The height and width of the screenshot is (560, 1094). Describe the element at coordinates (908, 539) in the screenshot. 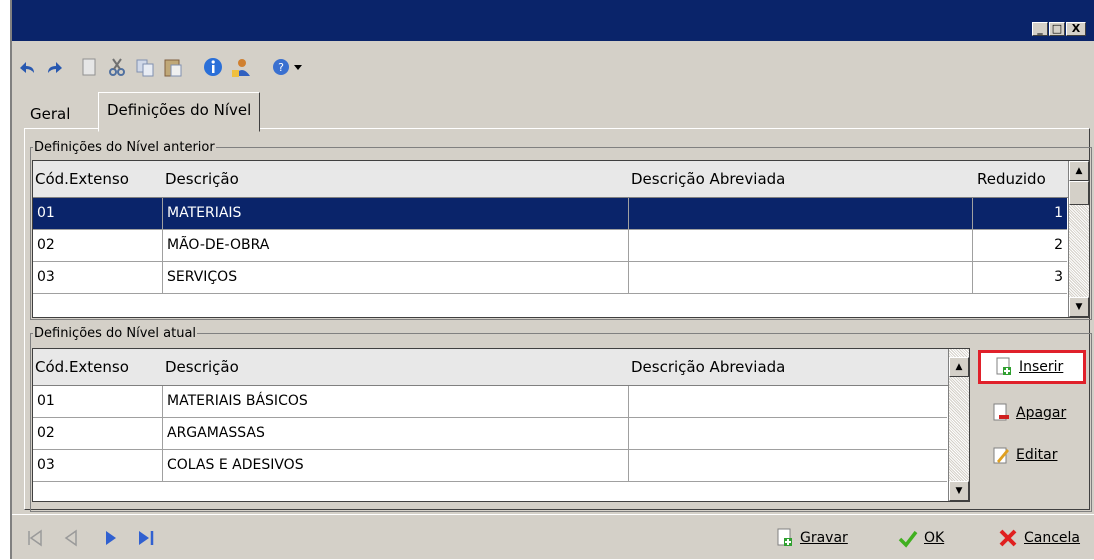

I see `check-icon` at that location.